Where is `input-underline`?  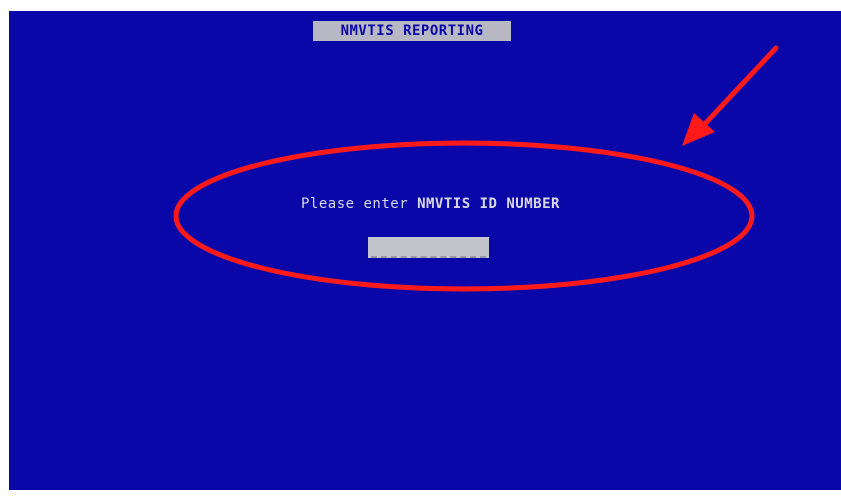
input-underline is located at coordinates (428, 256).